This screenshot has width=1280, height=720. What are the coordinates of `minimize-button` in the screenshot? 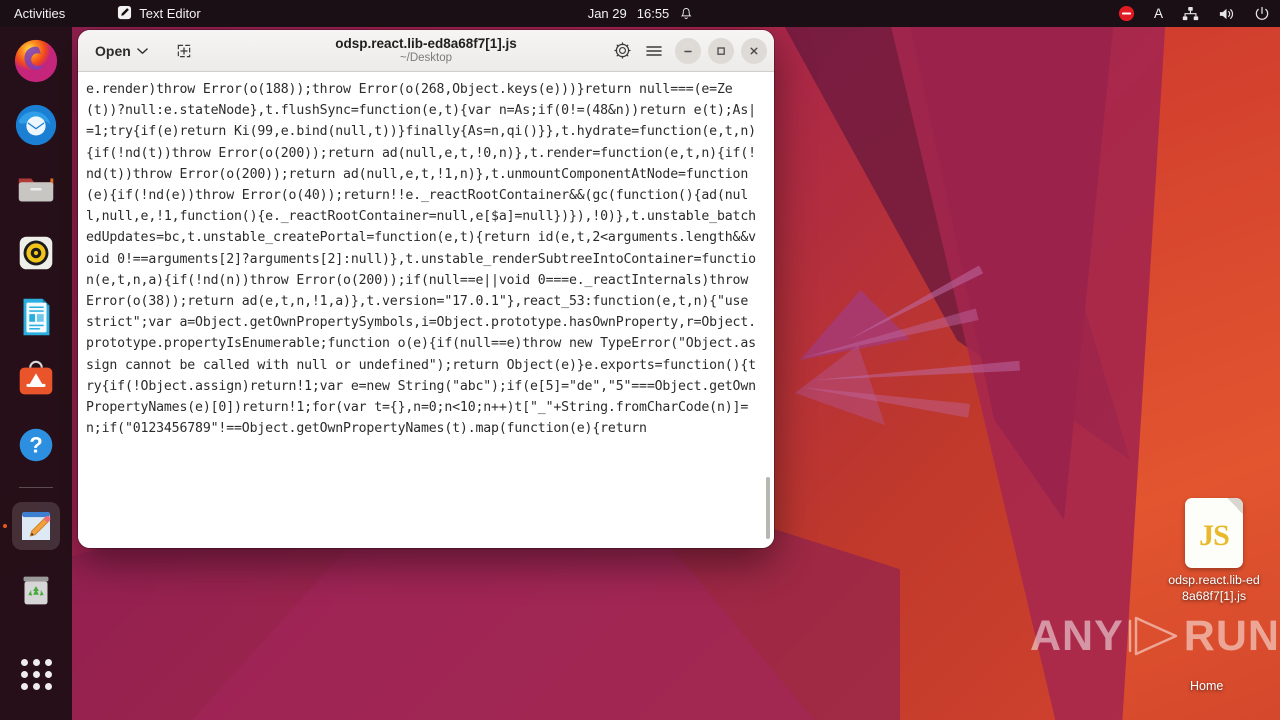 It's located at (688, 50).